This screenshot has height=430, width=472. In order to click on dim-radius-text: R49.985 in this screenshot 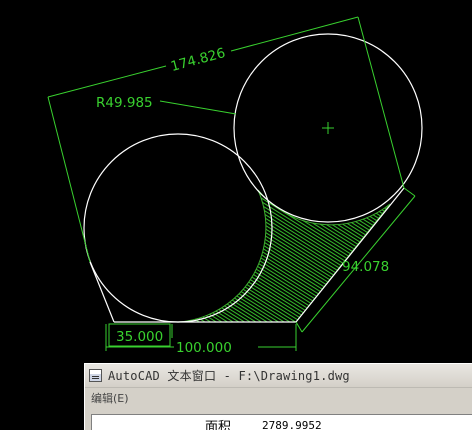, I will do `click(124, 103)`.